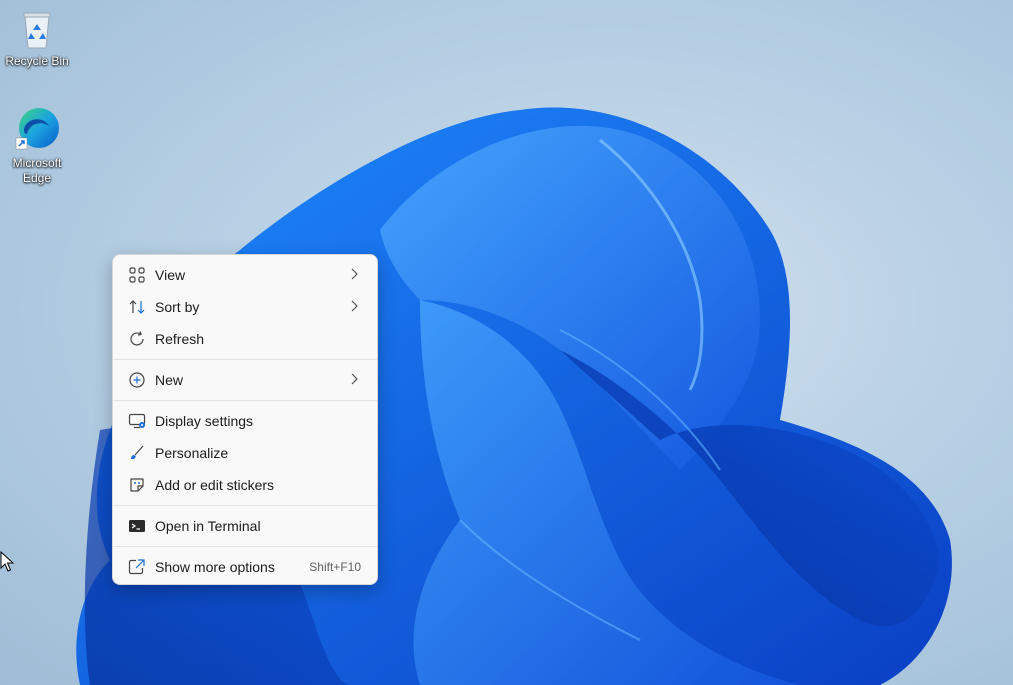 The image size is (1013, 685). I want to click on menu-item-sort-by: Sort by, so click(245, 307).